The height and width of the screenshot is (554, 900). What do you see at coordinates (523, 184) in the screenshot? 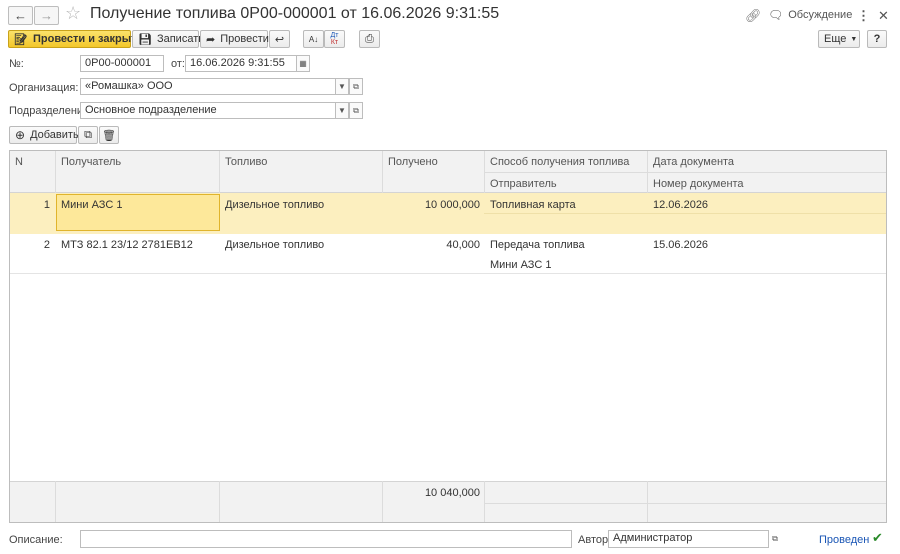
I see `header-sender: Отправитель` at bounding box center [523, 184].